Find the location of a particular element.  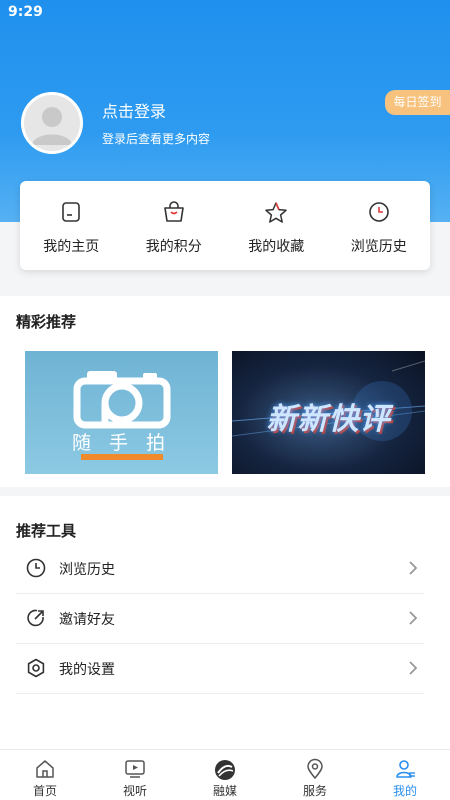

tab-mine: 我的 is located at coordinates (405, 775).